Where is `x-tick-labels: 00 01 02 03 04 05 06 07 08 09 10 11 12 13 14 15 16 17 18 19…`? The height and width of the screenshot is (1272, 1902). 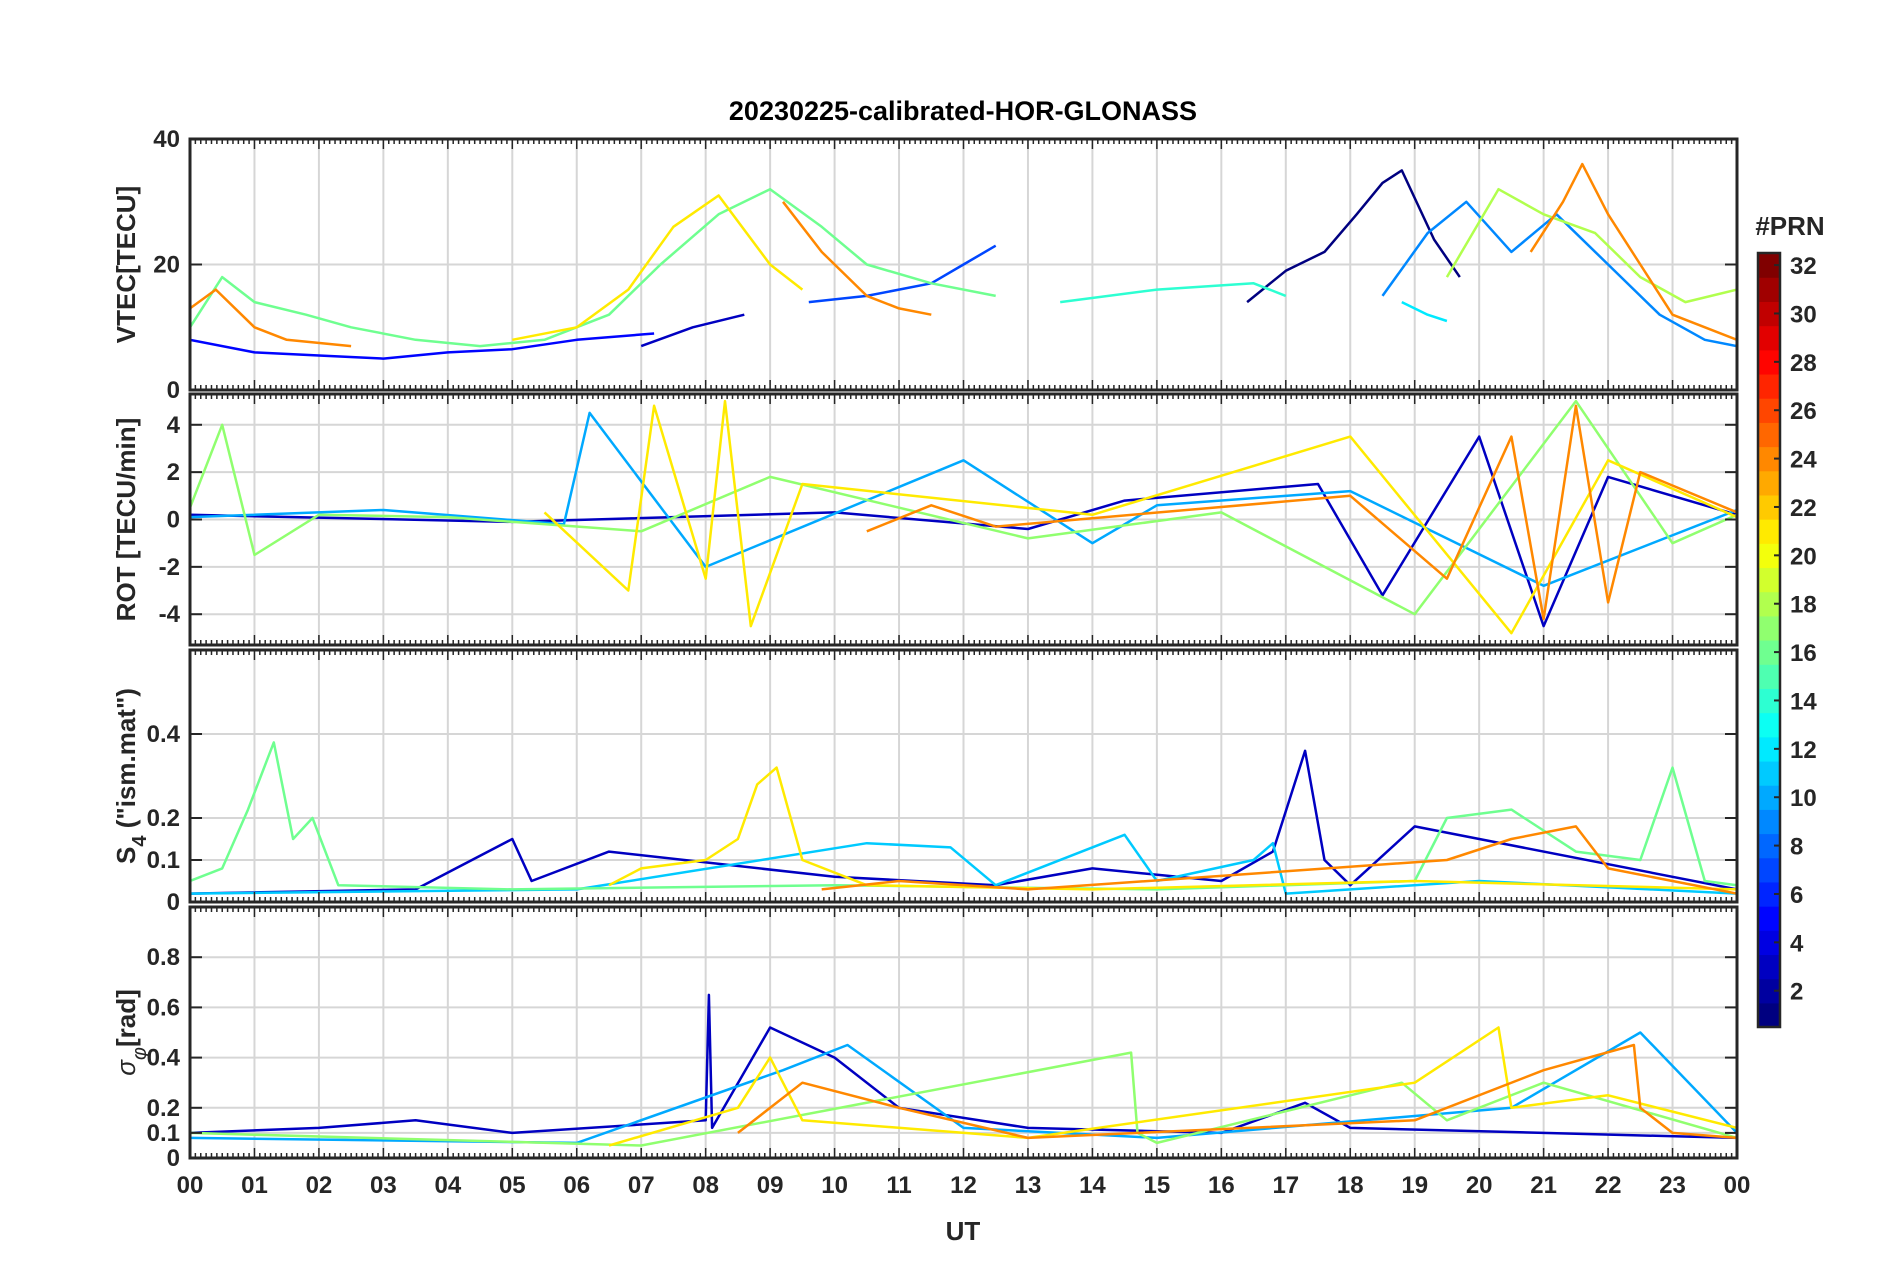 x-tick-labels: 00 01 02 03 04 05 06 07 08 09 10 11 12 13 14 15 16 17 18 19… is located at coordinates (964, 1185).